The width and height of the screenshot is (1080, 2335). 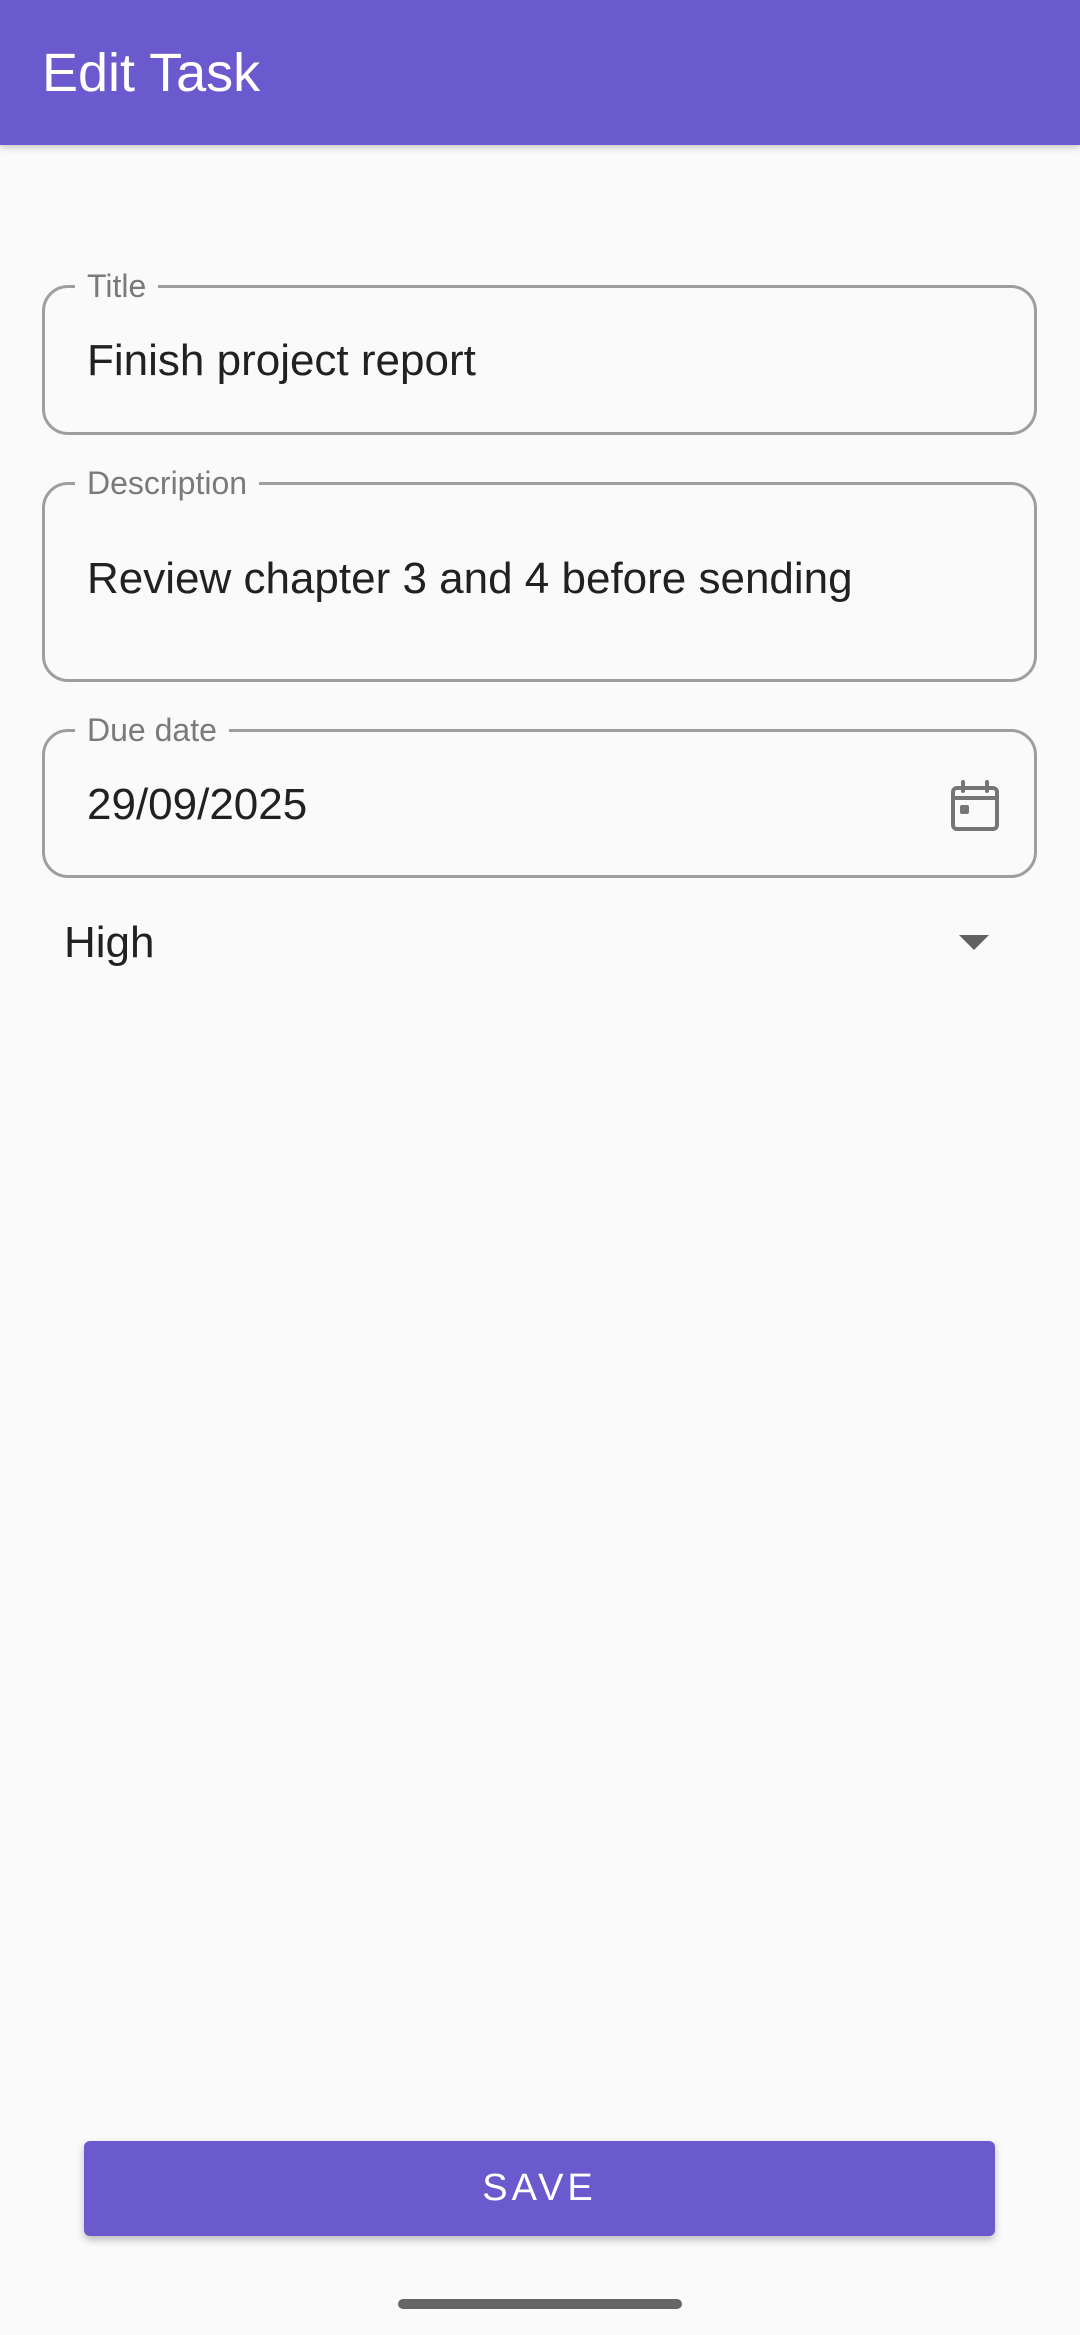 What do you see at coordinates (167, 483) in the screenshot?
I see `description-field-label: Description` at bounding box center [167, 483].